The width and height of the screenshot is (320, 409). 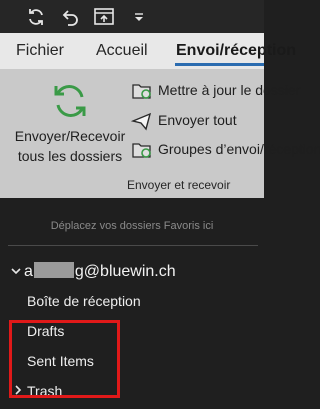 What do you see at coordinates (122, 51) in the screenshot?
I see `tab-accueil: Accueil` at bounding box center [122, 51].